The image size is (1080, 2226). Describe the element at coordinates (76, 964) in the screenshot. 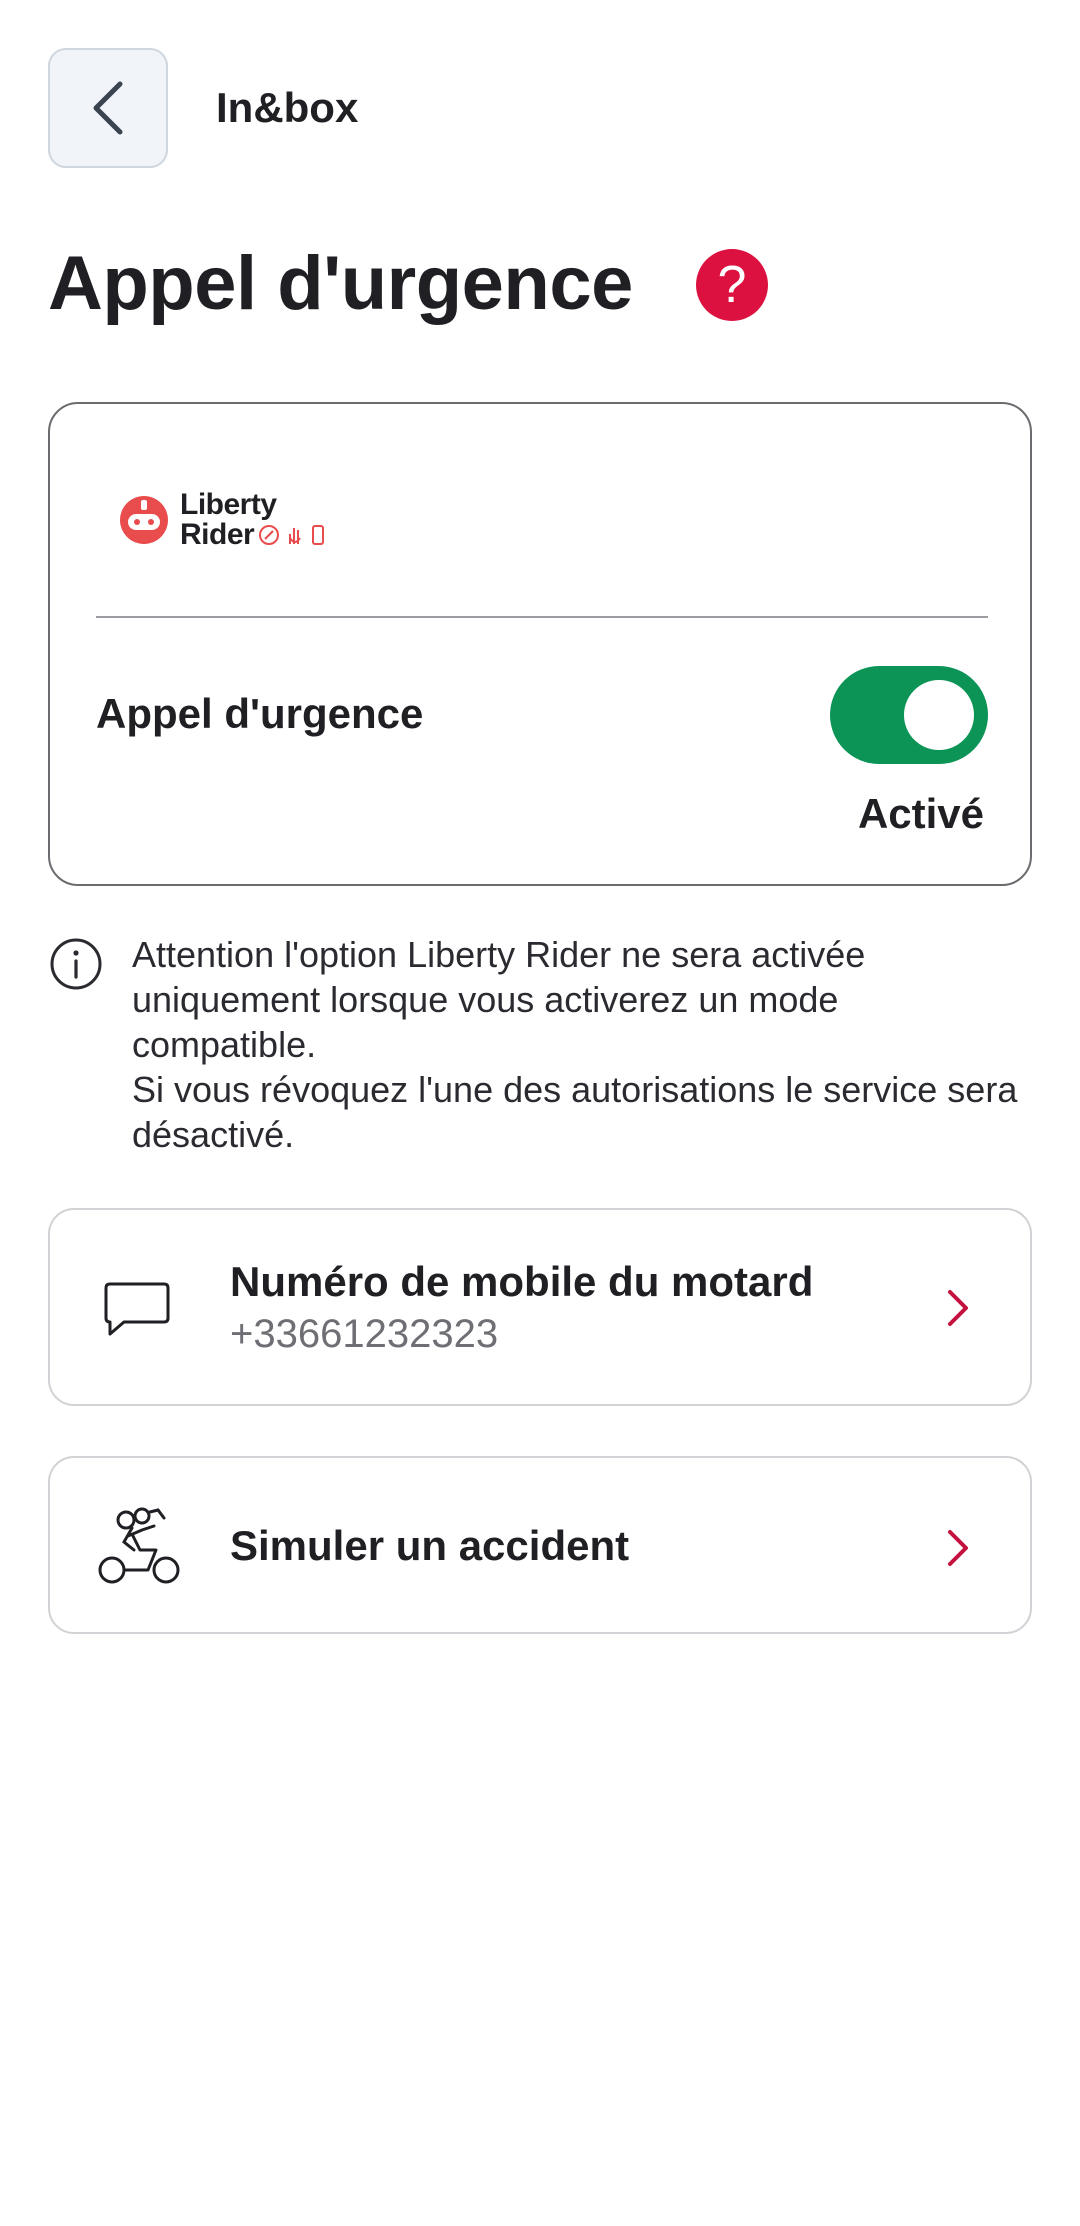

I see `info-icon` at that location.